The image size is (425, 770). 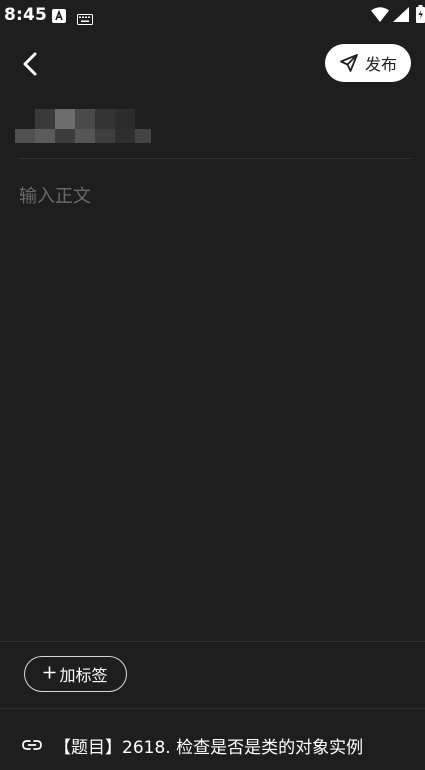 What do you see at coordinates (215, 158) in the screenshot?
I see `title-divider` at bounding box center [215, 158].